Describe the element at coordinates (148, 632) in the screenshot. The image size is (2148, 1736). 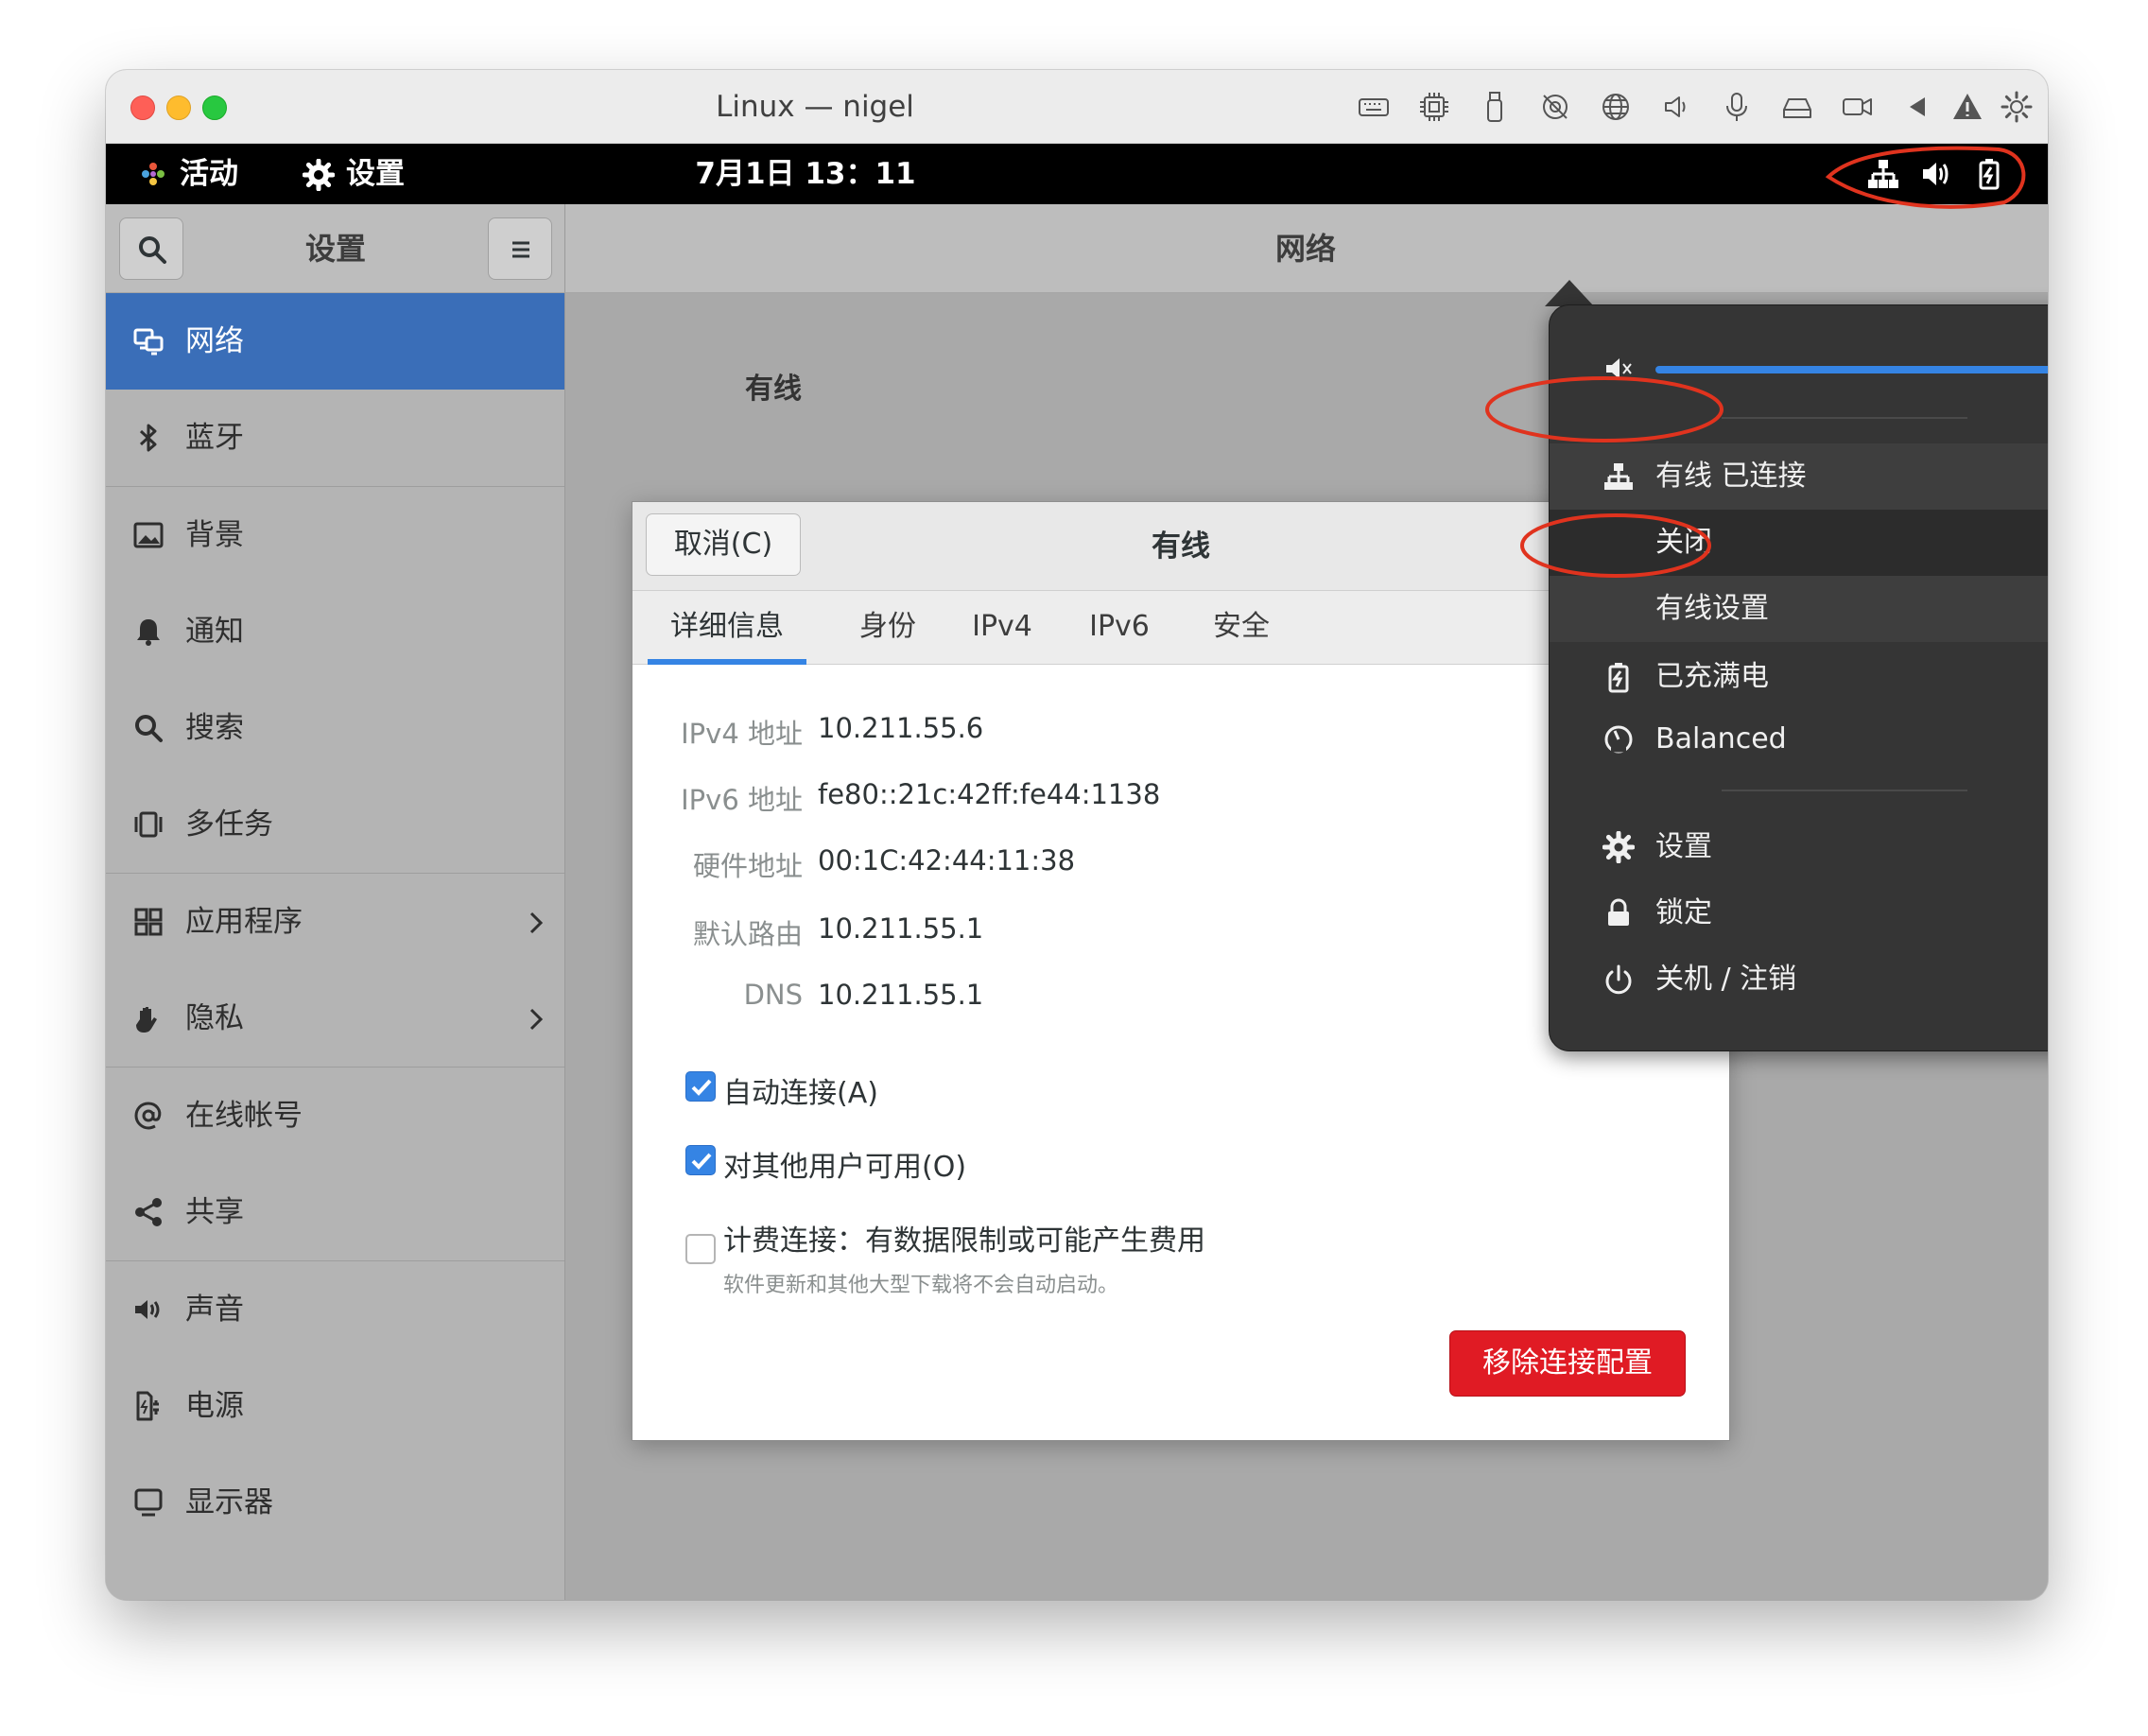
I see `bell-icon` at that location.